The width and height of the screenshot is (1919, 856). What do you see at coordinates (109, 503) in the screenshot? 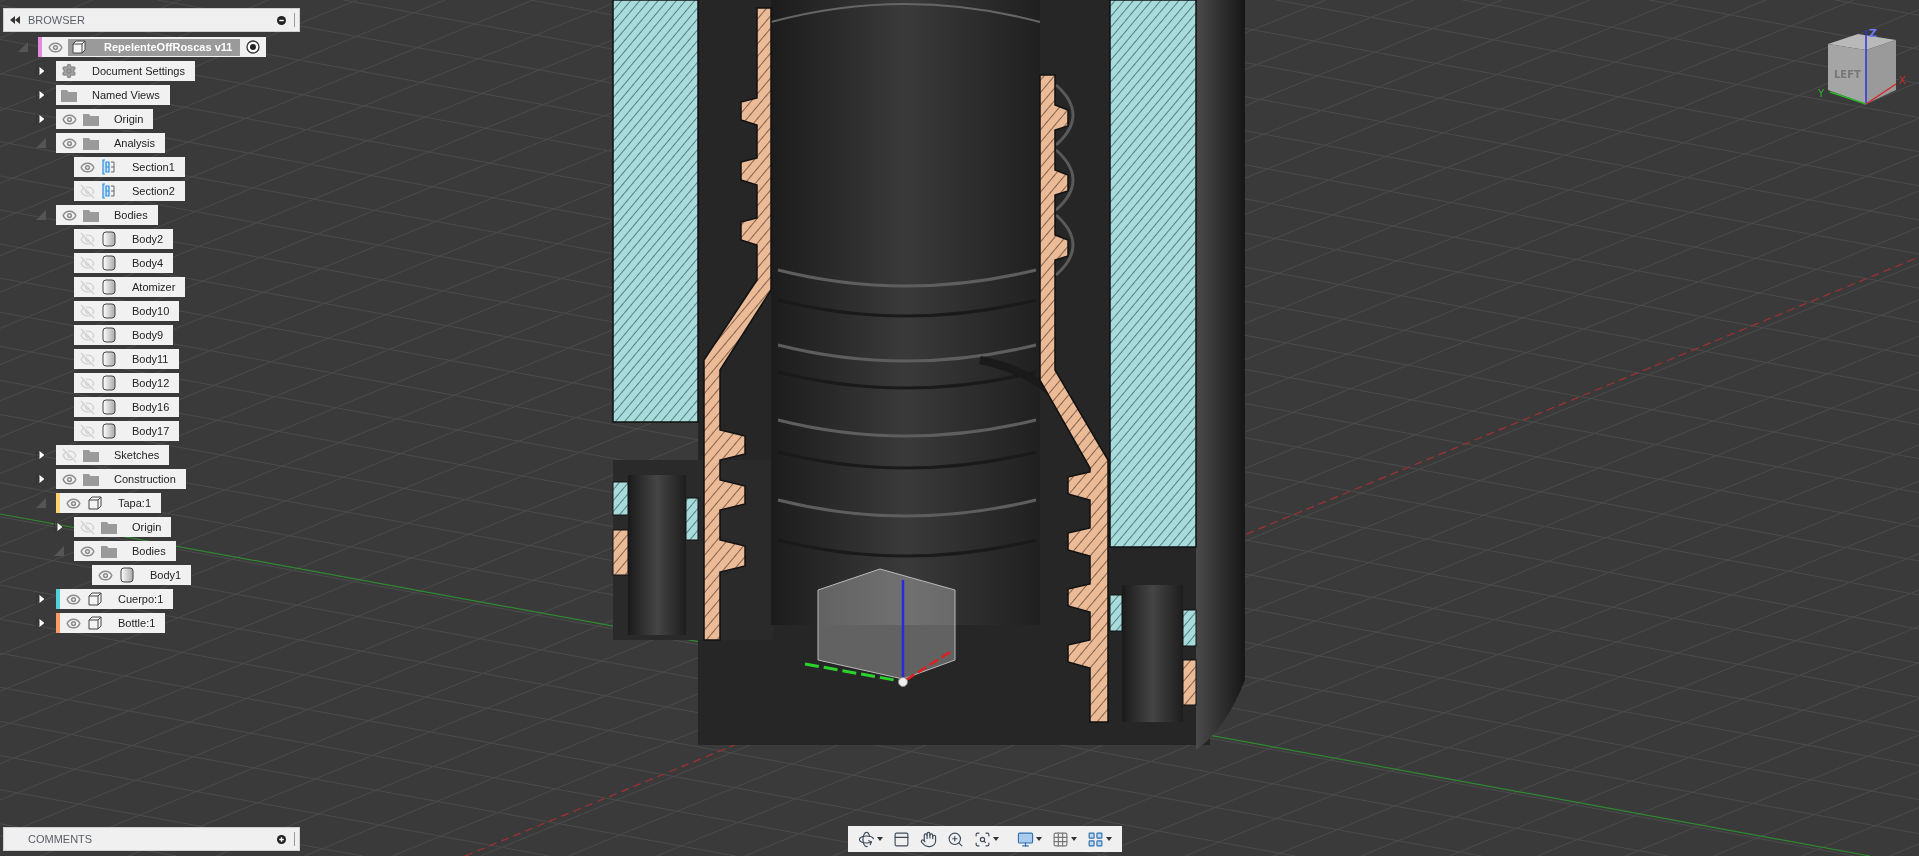
I see `tree-item: Tapa:1` at bounding box center [109, 503].